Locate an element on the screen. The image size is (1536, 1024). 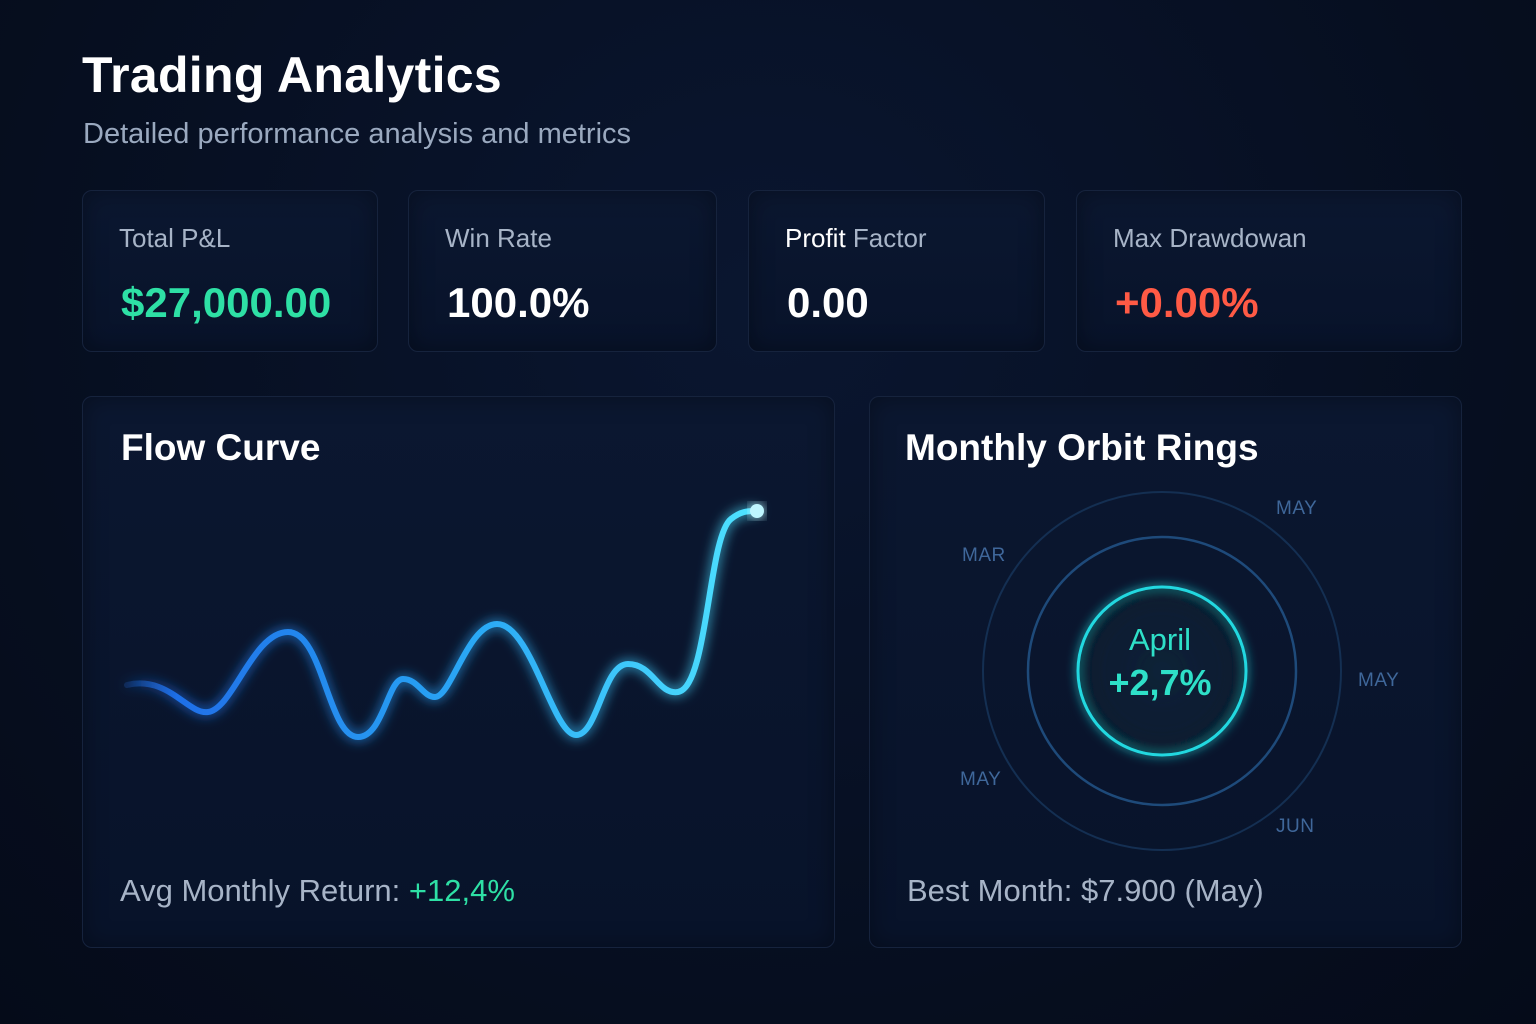
stat-value: 0.00 is located at coordinates (828, 302).